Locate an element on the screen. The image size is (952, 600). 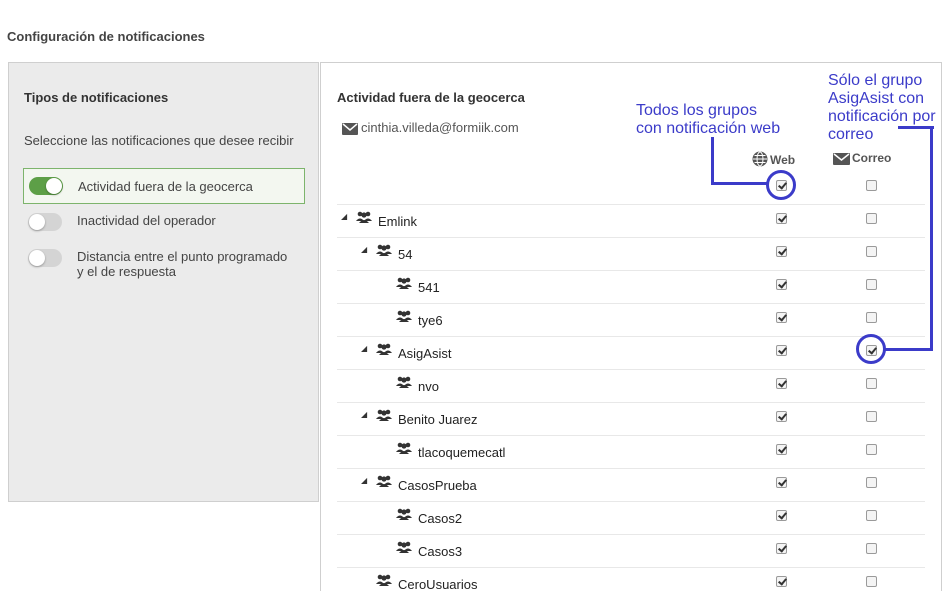
type-item-geofence: Actividad fuera de la geocerca is located at coordinates (164, 186).